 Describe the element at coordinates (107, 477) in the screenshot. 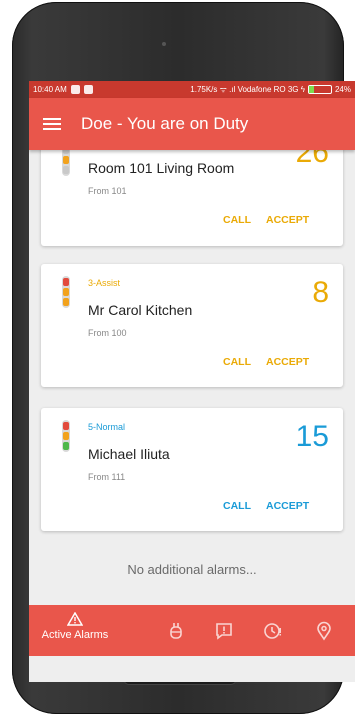

I see `alarm-from: From 111` at that location.